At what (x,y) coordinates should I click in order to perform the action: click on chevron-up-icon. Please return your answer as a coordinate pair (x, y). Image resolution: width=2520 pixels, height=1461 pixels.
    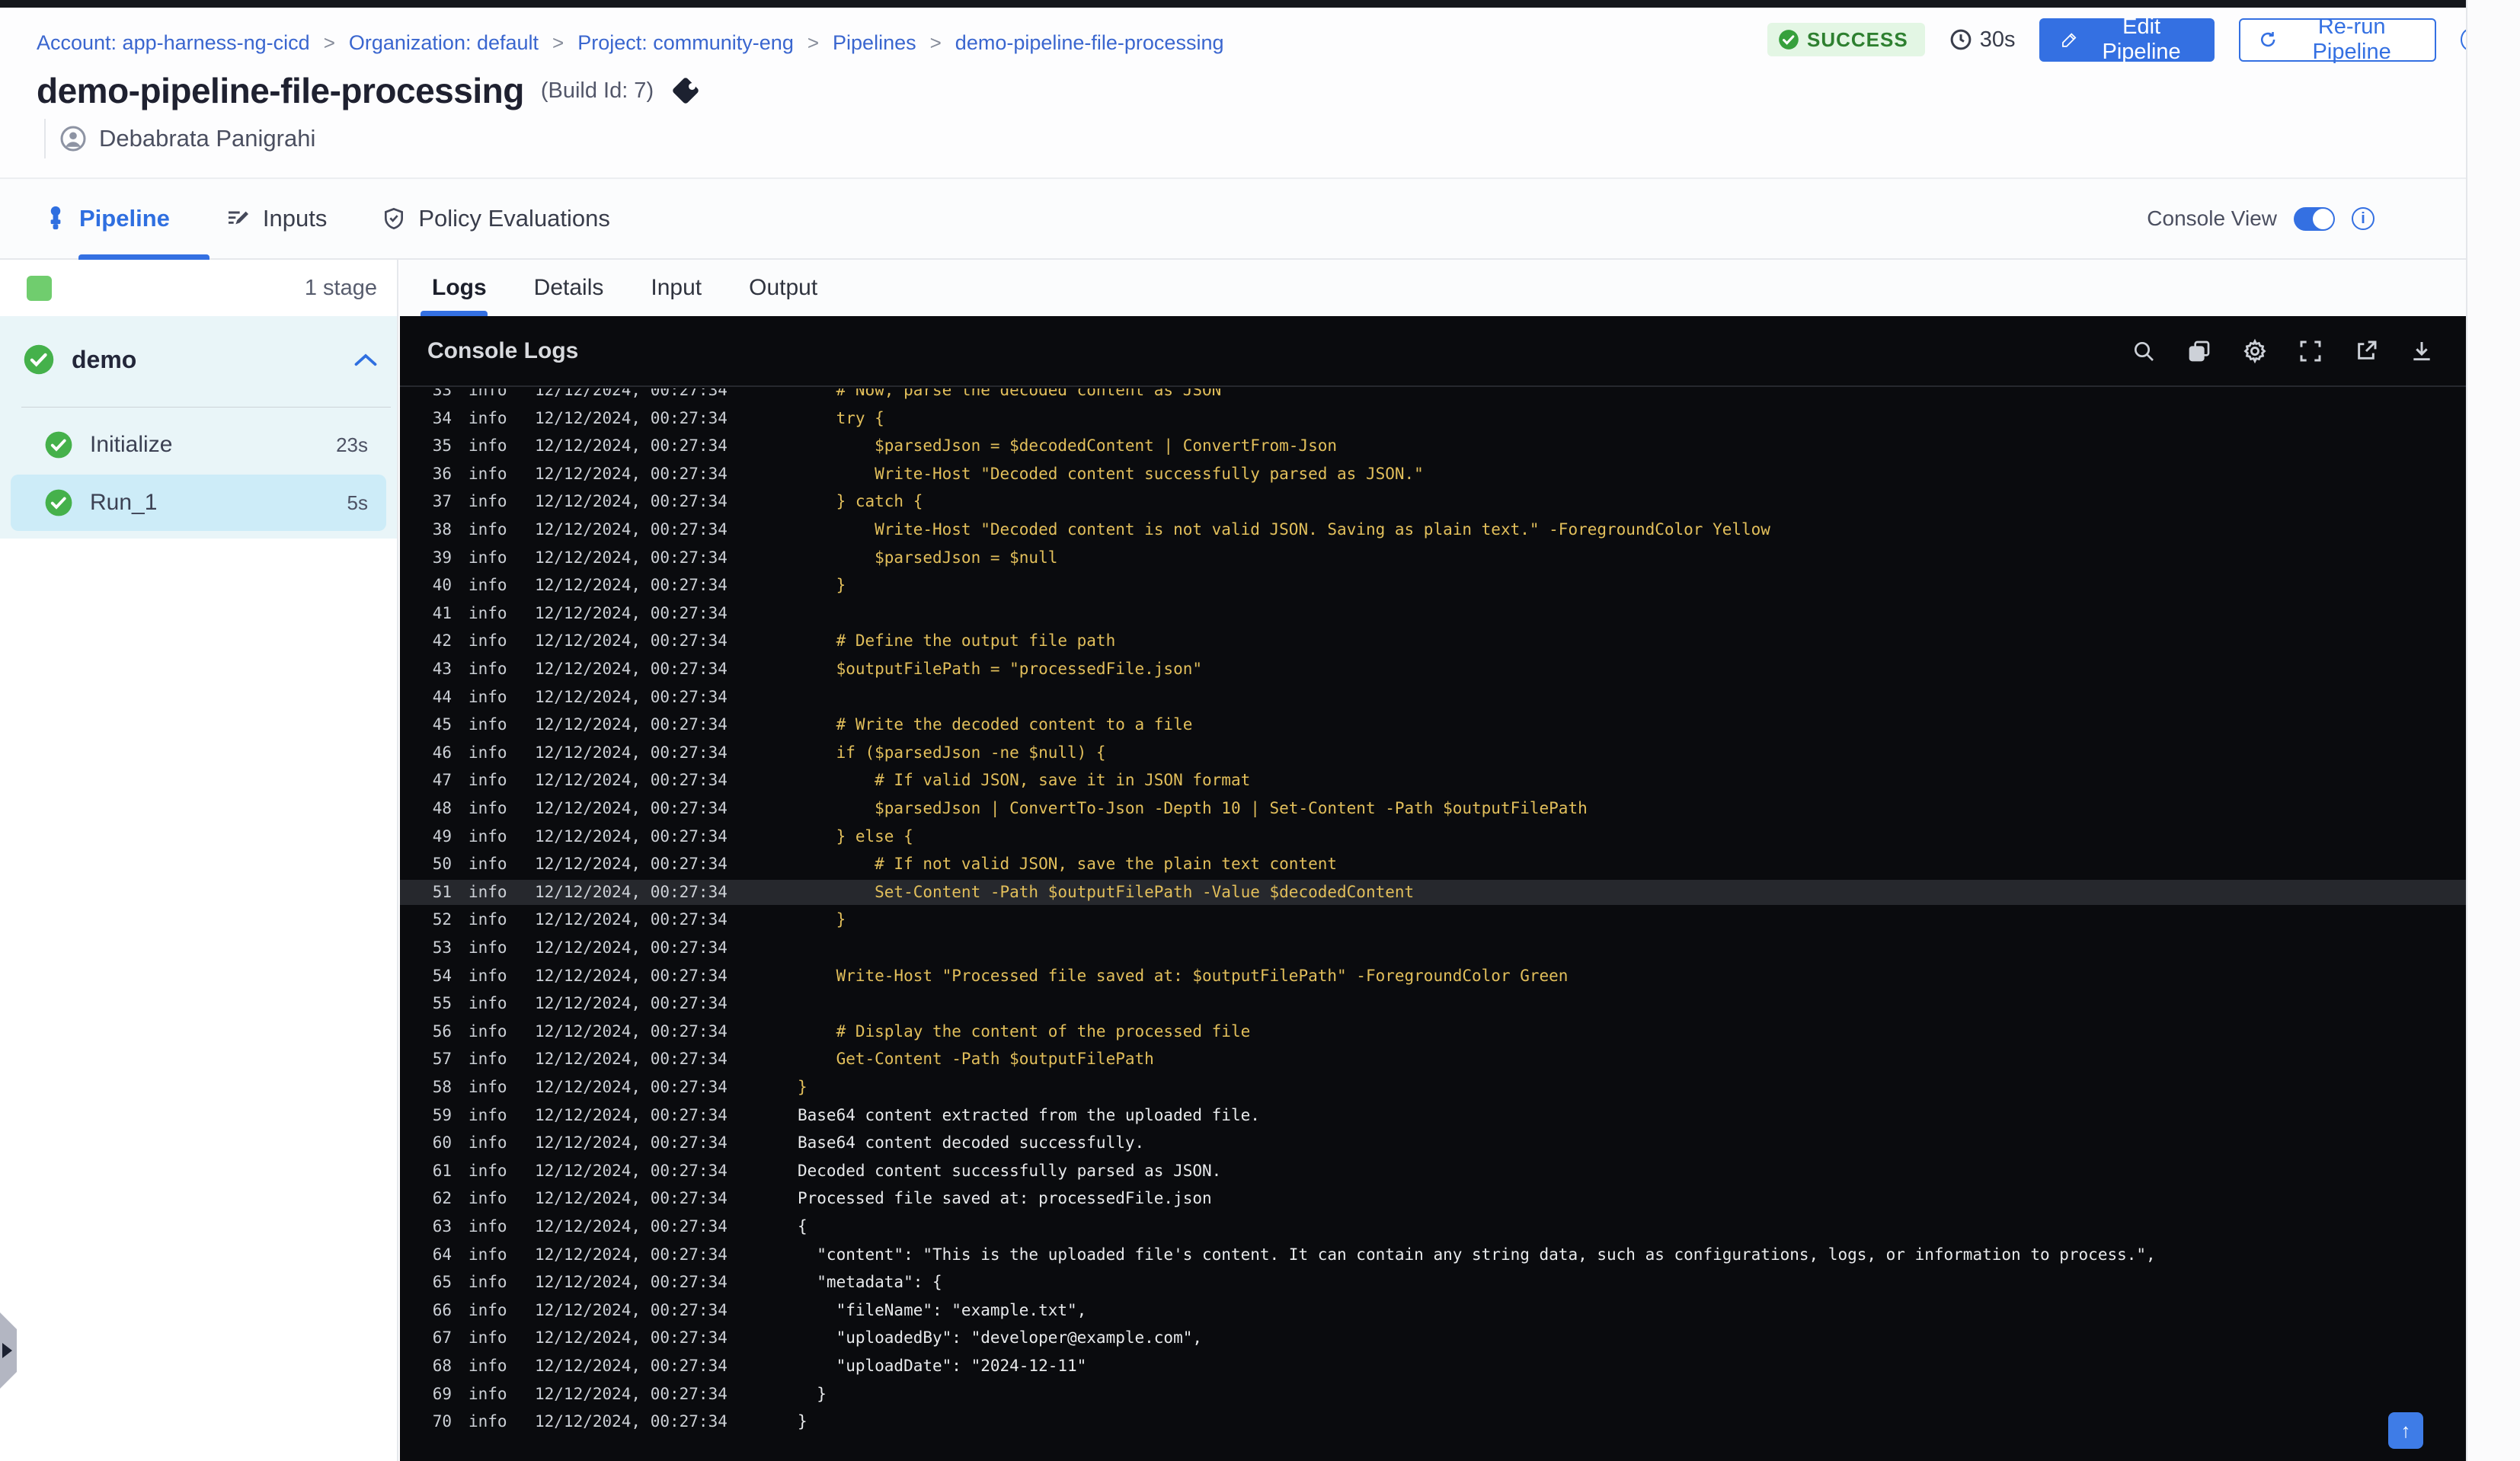
    Looking at the image, I should click on (365, 359).